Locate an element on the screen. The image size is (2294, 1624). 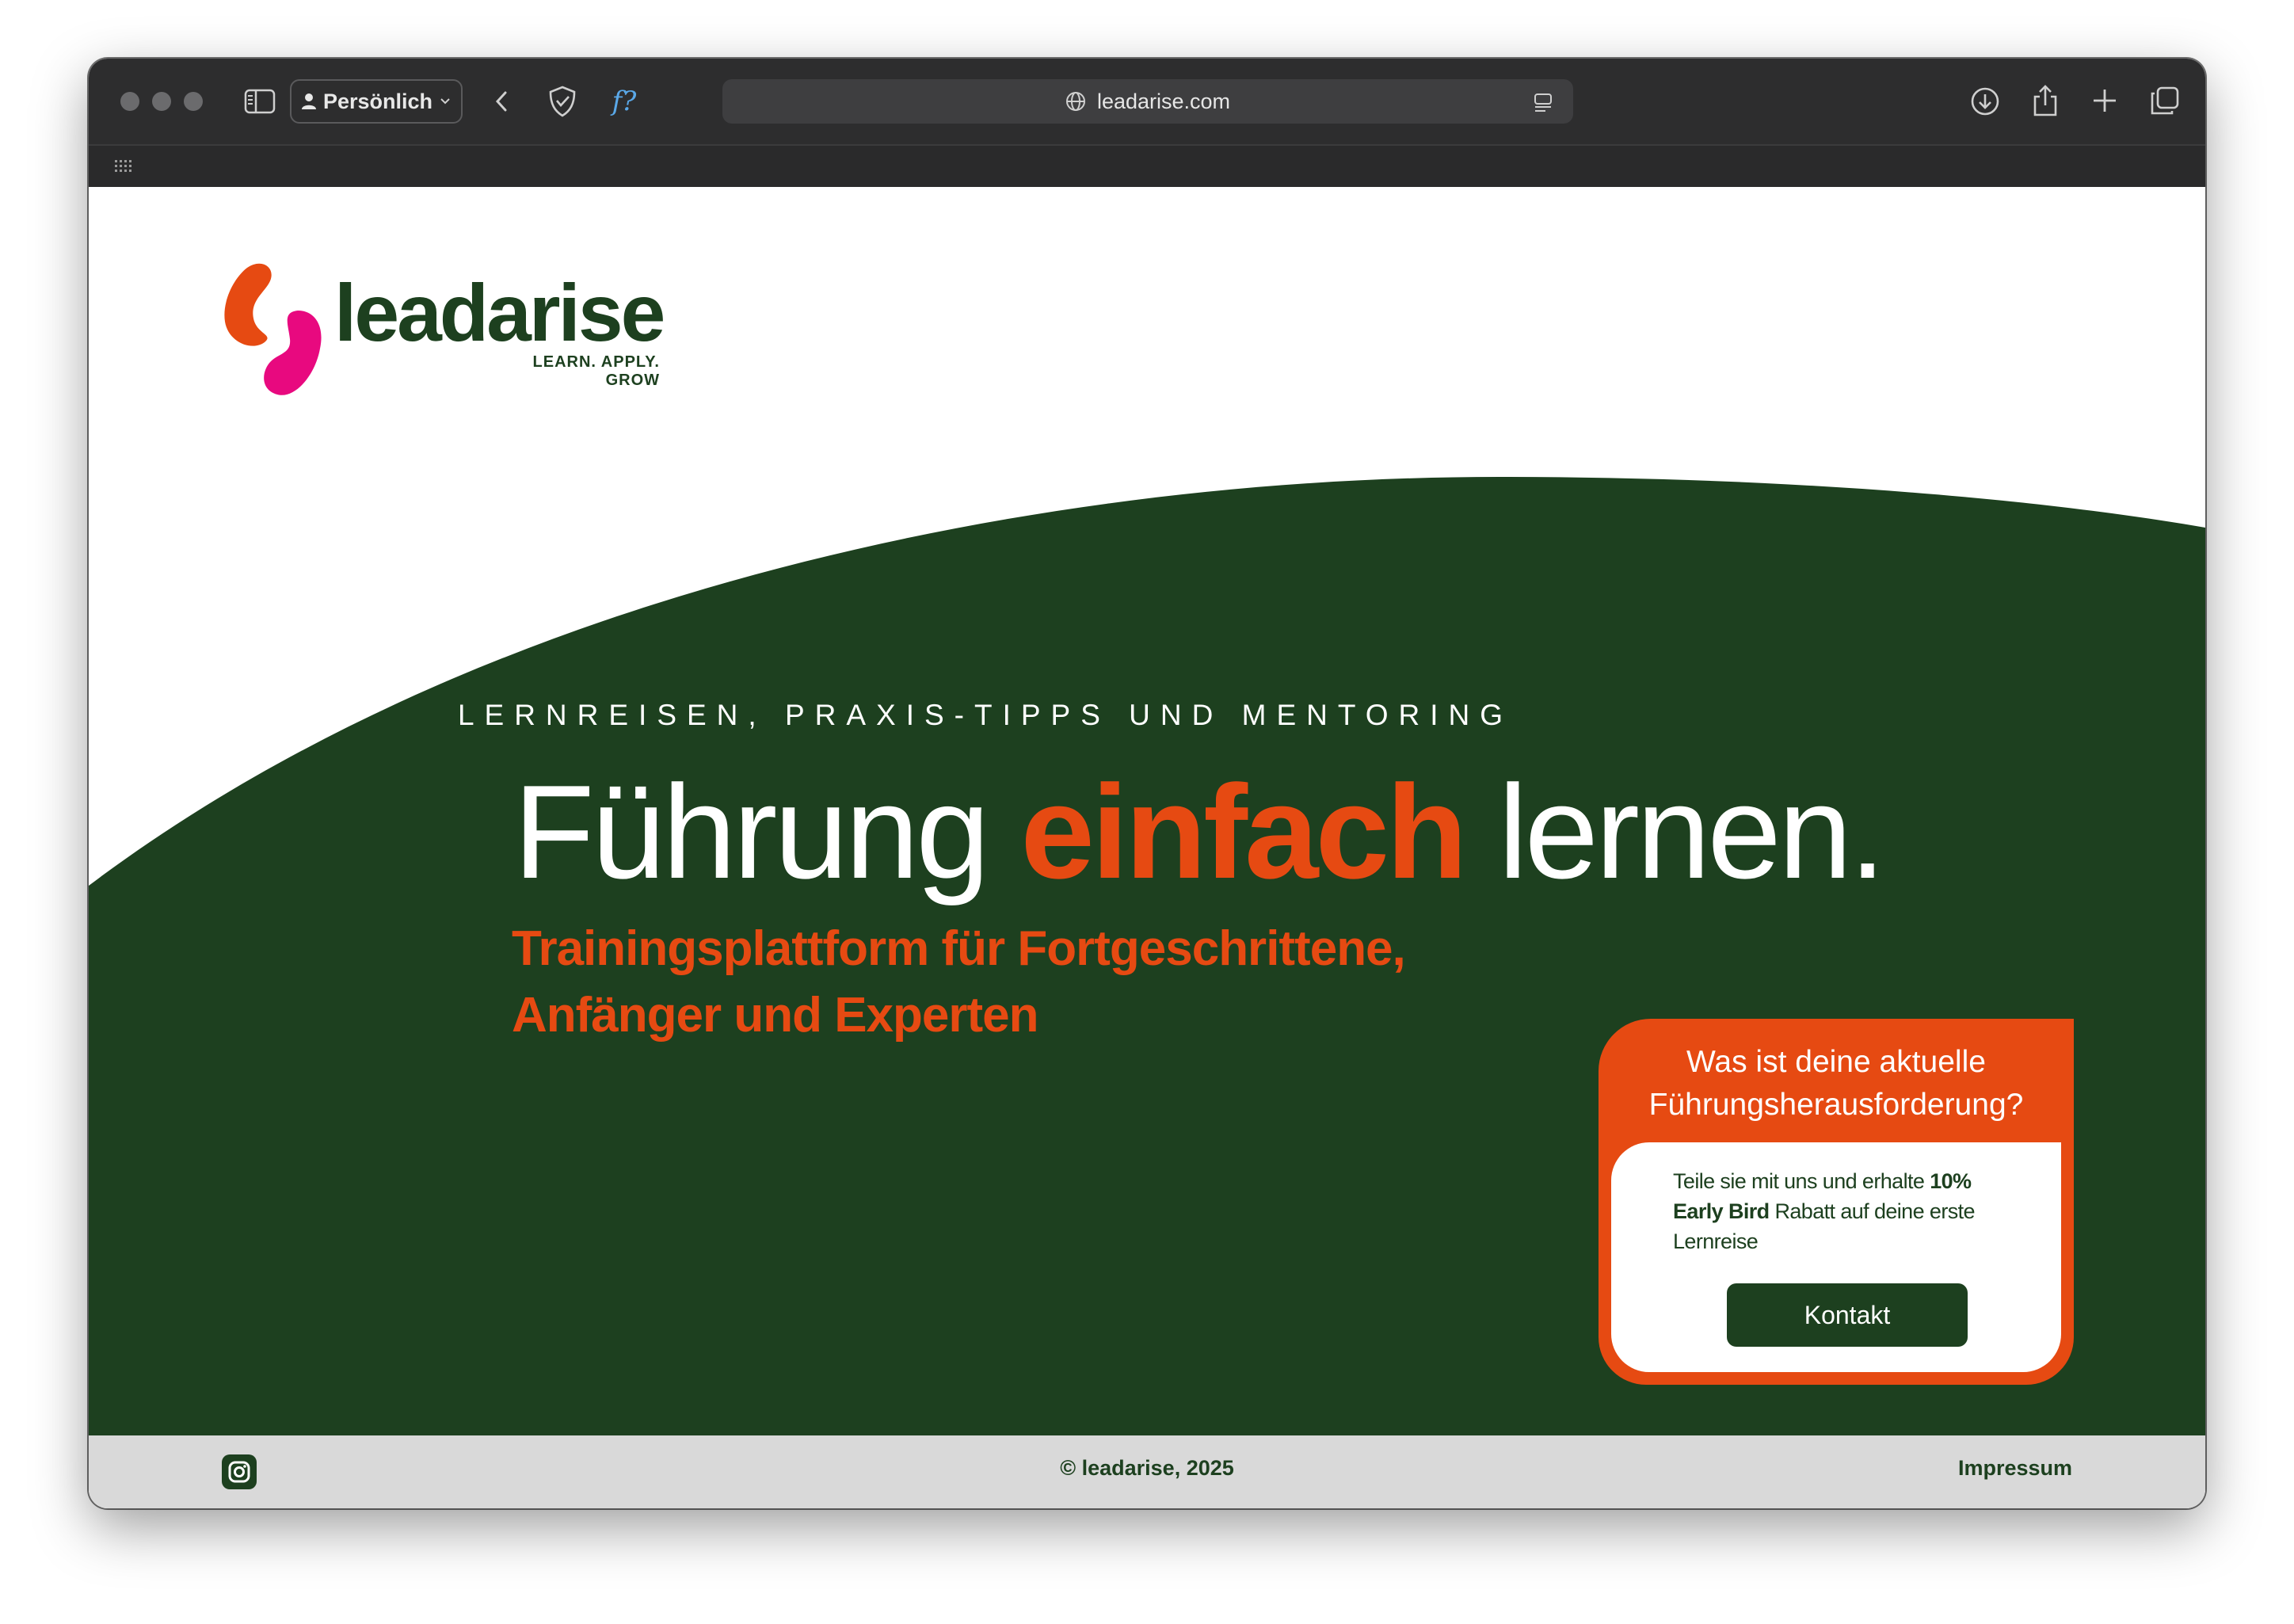
hero-headline: Führung einfach lernen. is located at coordinates (1199, 833).